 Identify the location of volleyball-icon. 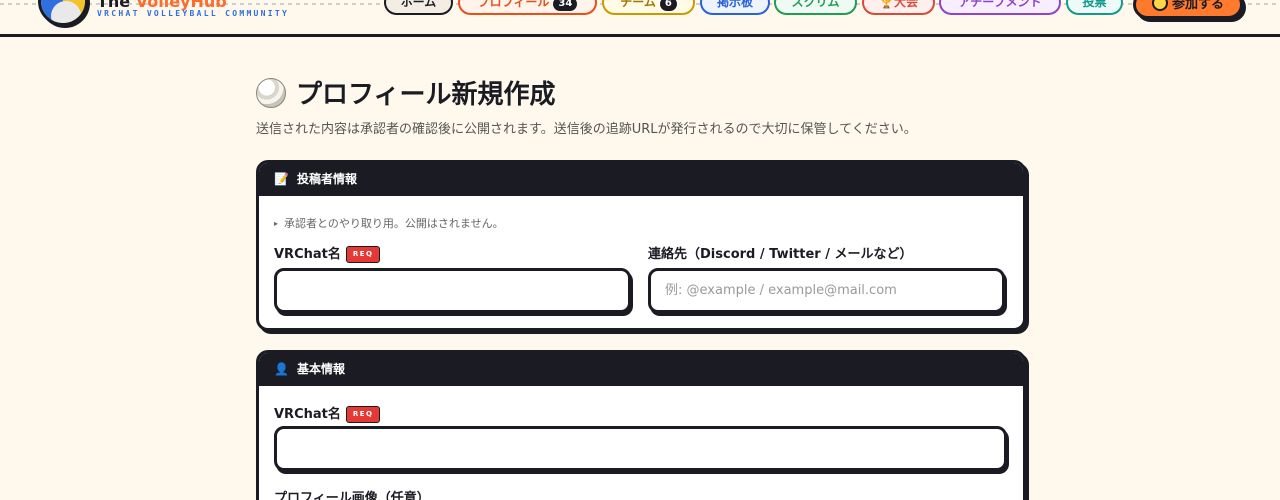
(271, 93).